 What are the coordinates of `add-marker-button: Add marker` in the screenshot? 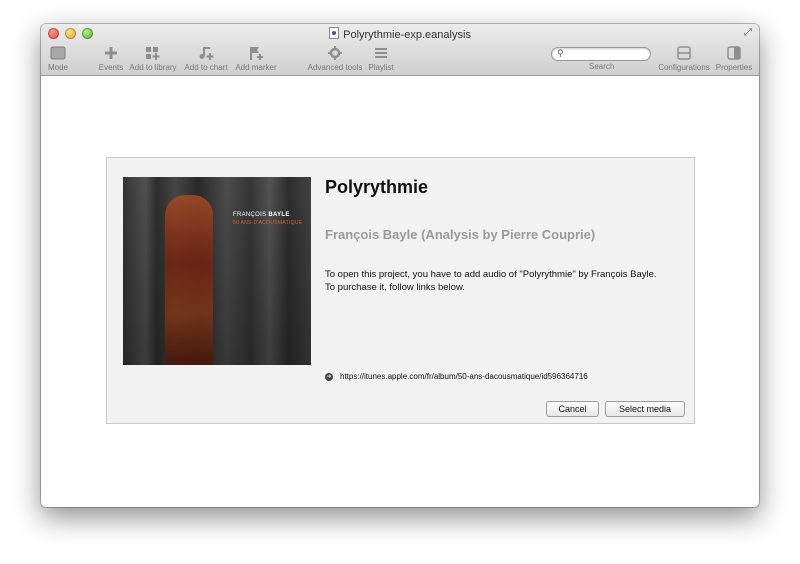 It's located at (256, 58).